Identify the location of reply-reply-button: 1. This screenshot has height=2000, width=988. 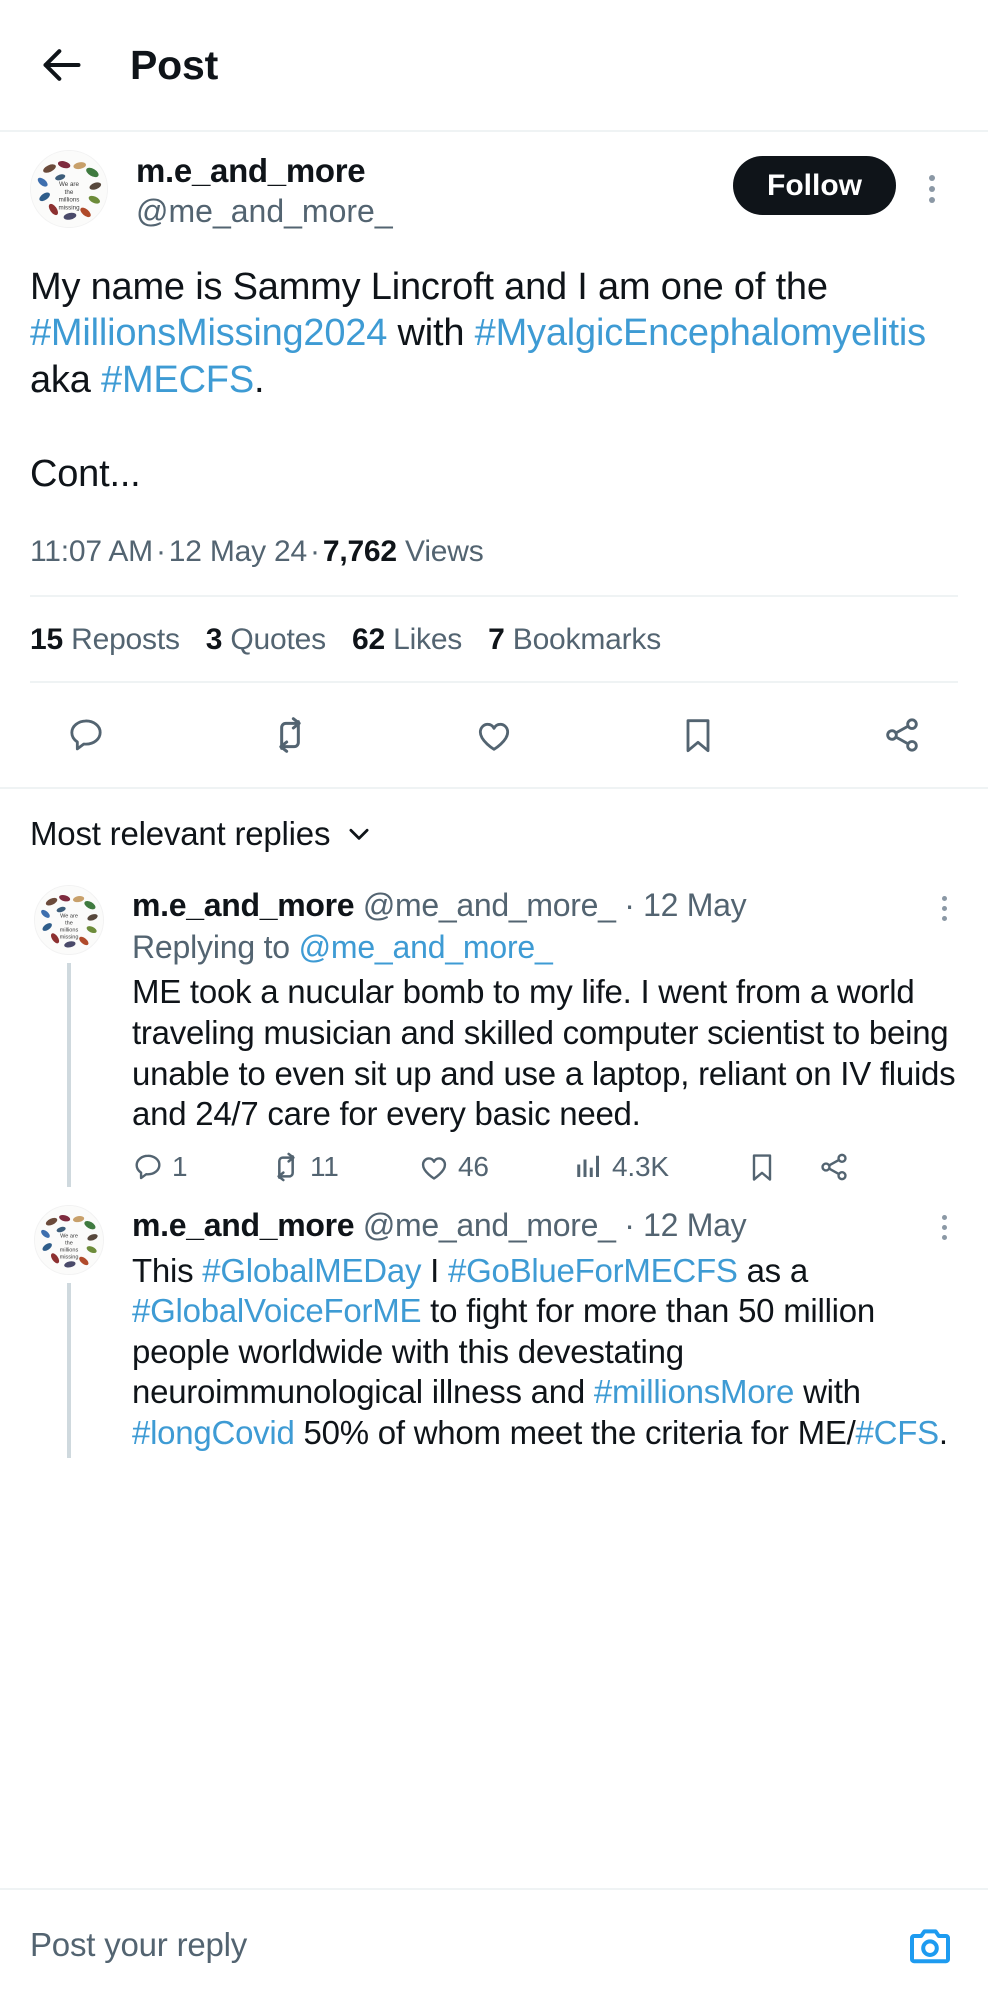
(201, 1167).